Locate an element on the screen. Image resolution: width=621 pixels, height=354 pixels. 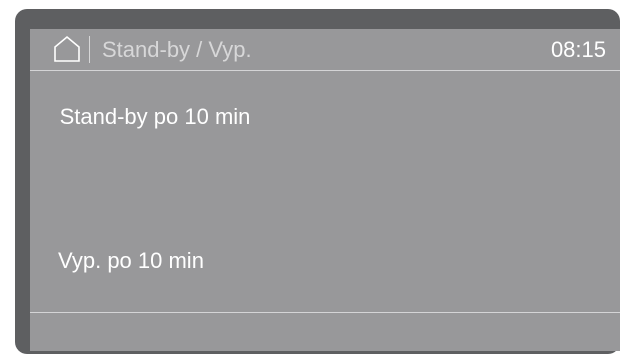
footer-divider is located at coordinates (325, 312).